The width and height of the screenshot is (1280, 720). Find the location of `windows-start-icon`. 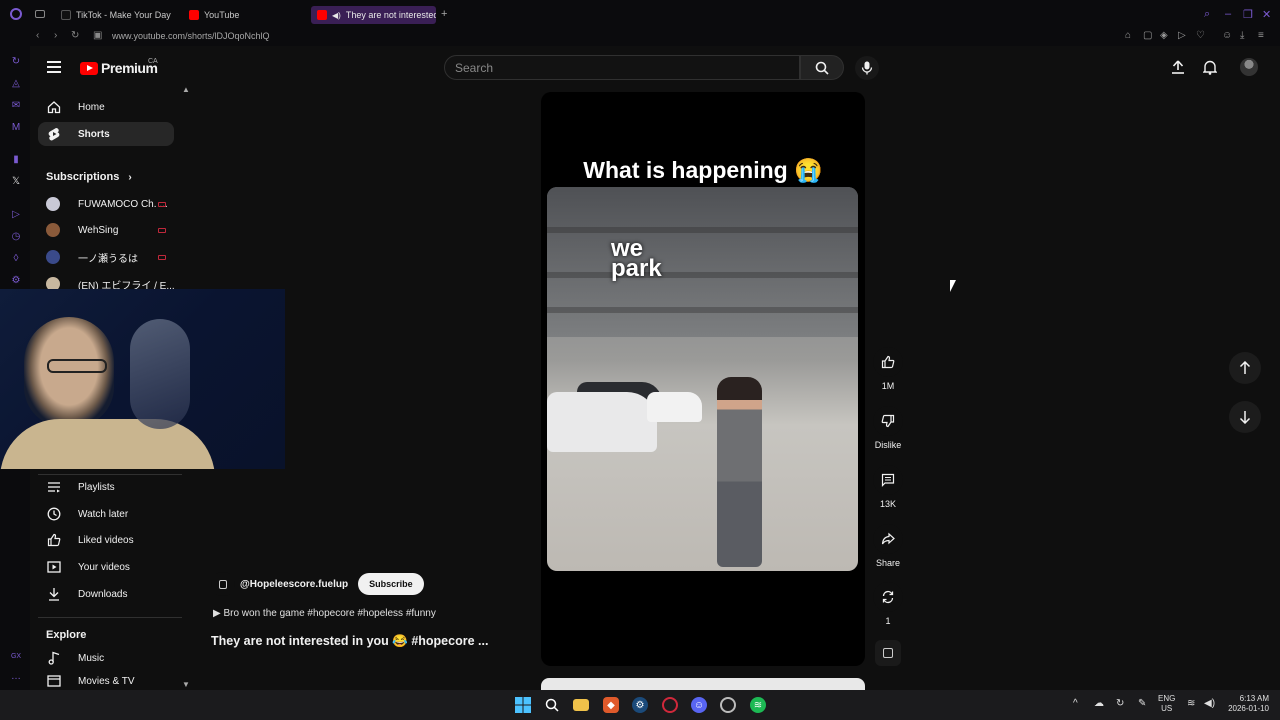

windows-start-icon is located at coordinates (523, 705).